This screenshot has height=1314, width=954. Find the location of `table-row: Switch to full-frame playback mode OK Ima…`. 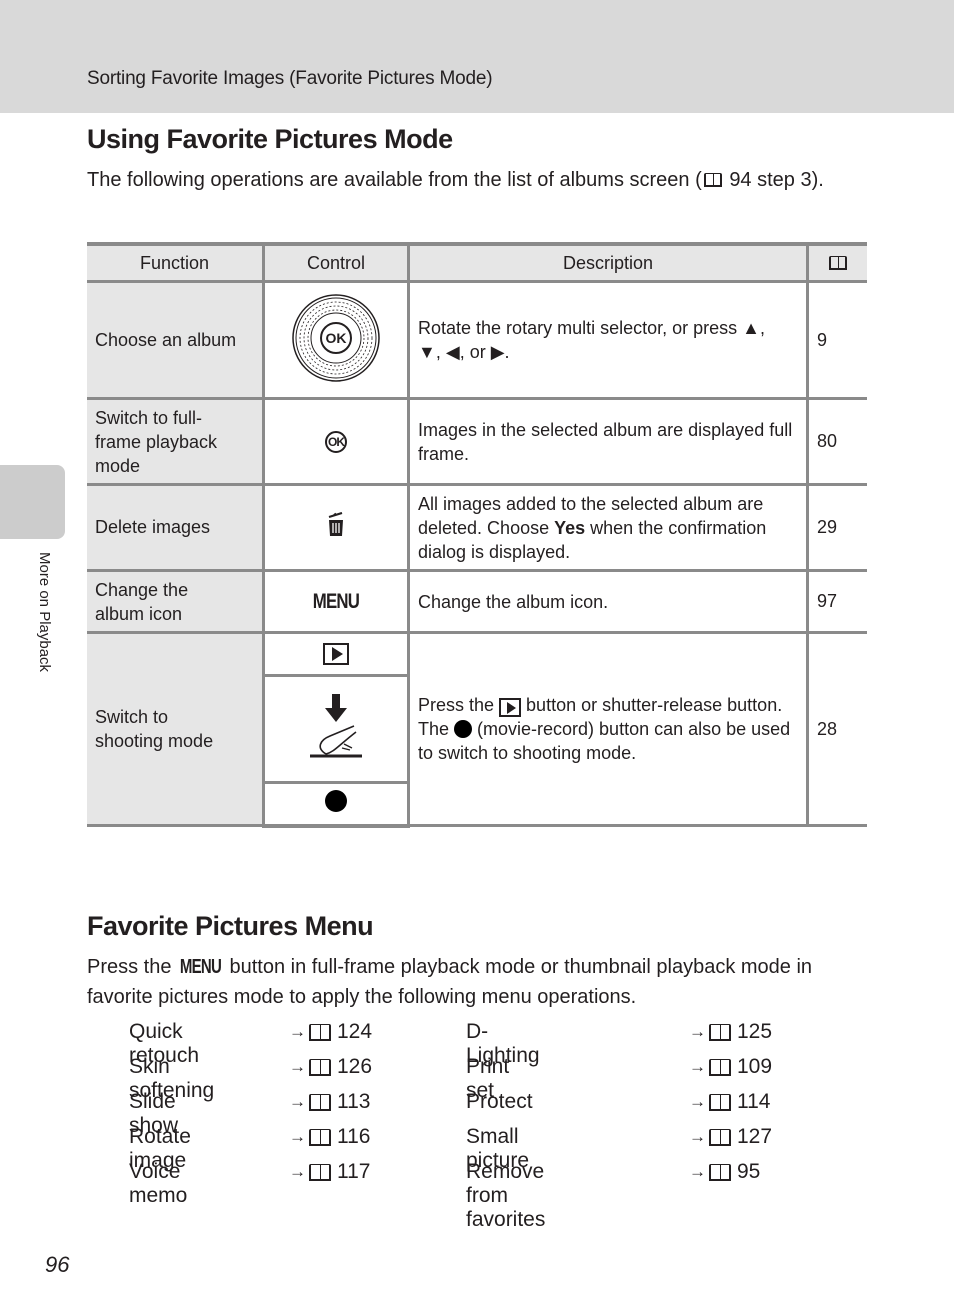

table-row: Switch to full-frame playback mode OK Ima… is located at coordinates (477, 441).